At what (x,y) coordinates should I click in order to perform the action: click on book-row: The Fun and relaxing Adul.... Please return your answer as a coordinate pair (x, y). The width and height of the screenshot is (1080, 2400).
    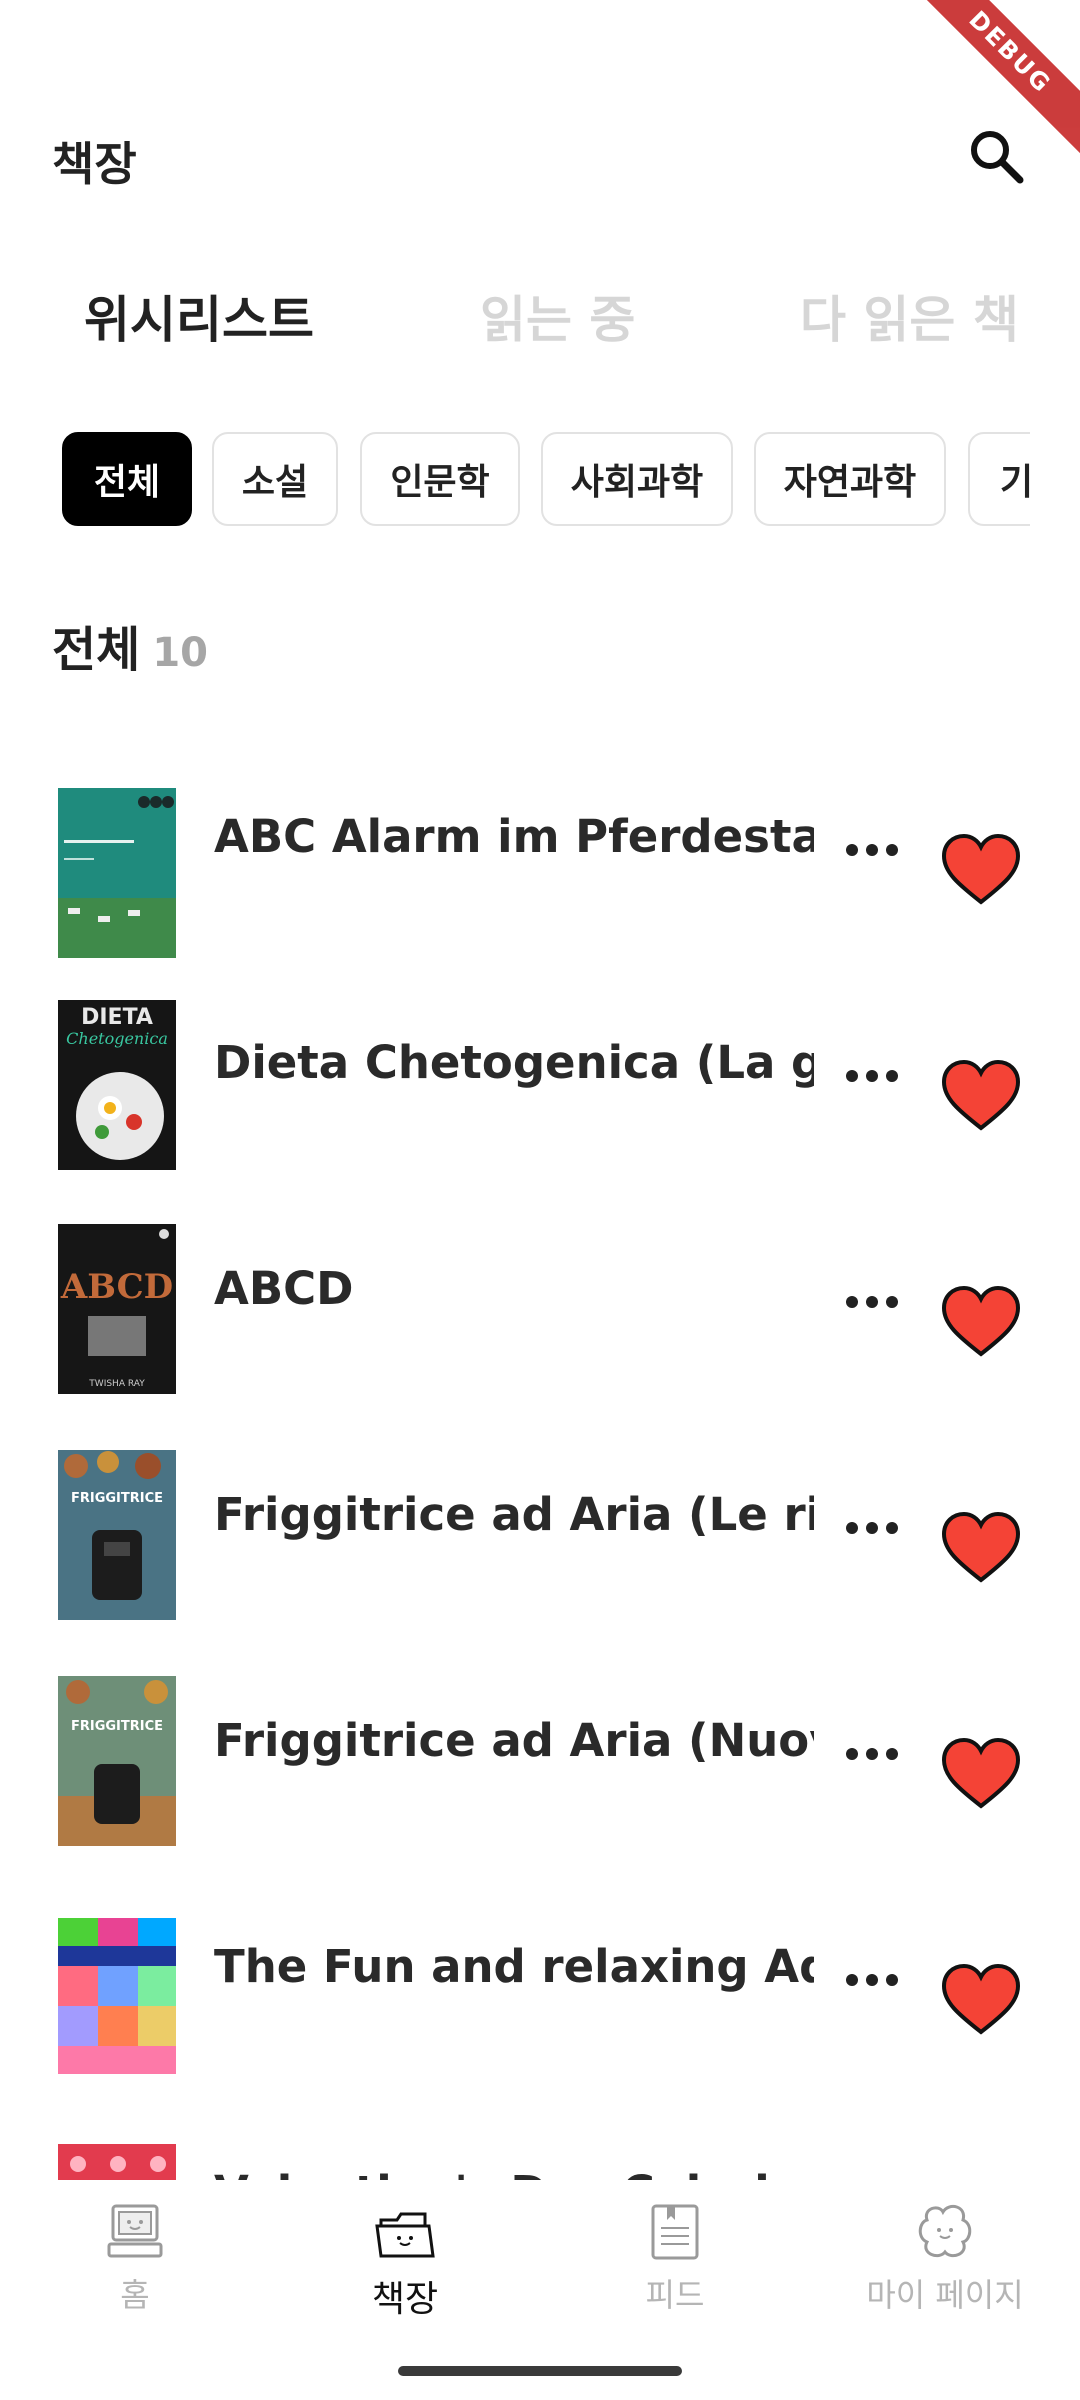
    Looking at the image, I should click on (540, 1990).